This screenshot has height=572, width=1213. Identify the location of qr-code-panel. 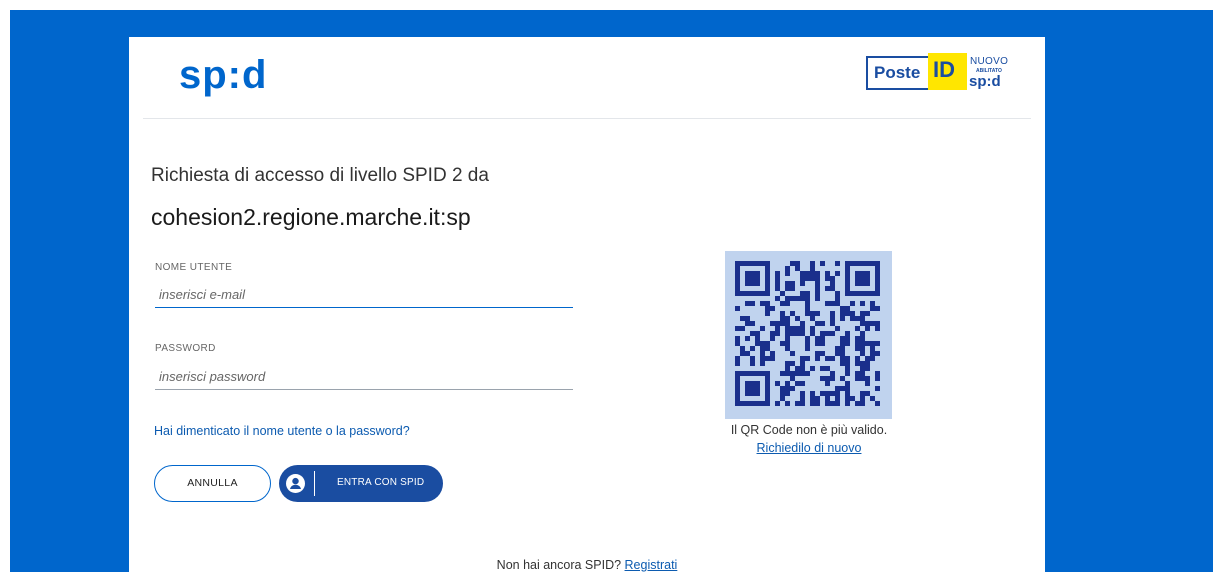
(808, 335).